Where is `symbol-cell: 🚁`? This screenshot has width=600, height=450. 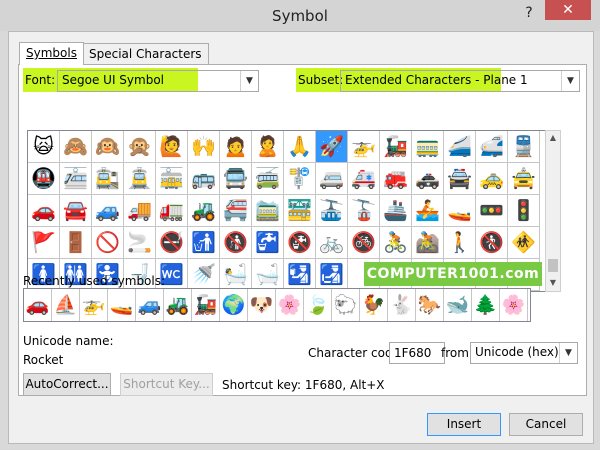
symbol-cell: 🚁 is located at coordinates (364, 147).